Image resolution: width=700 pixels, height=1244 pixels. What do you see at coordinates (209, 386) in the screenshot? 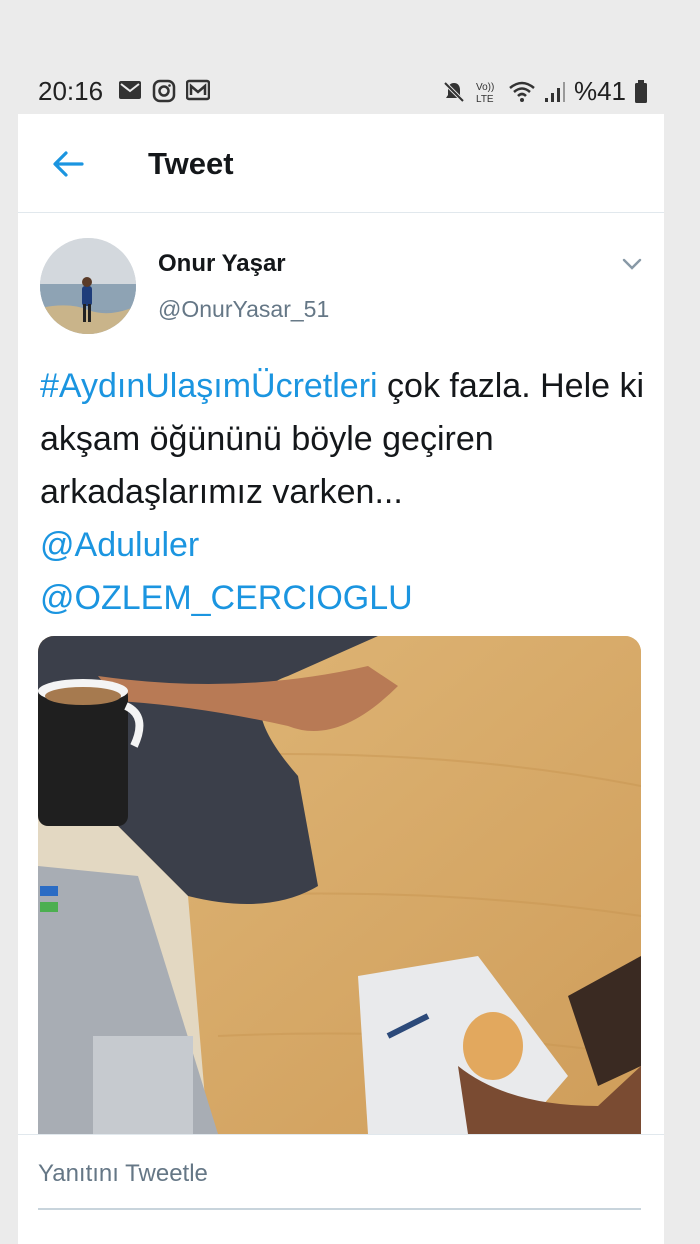
I see `hashtag-link: #AydınUlaşımÜcretleri` at bounding box center [209, 386].